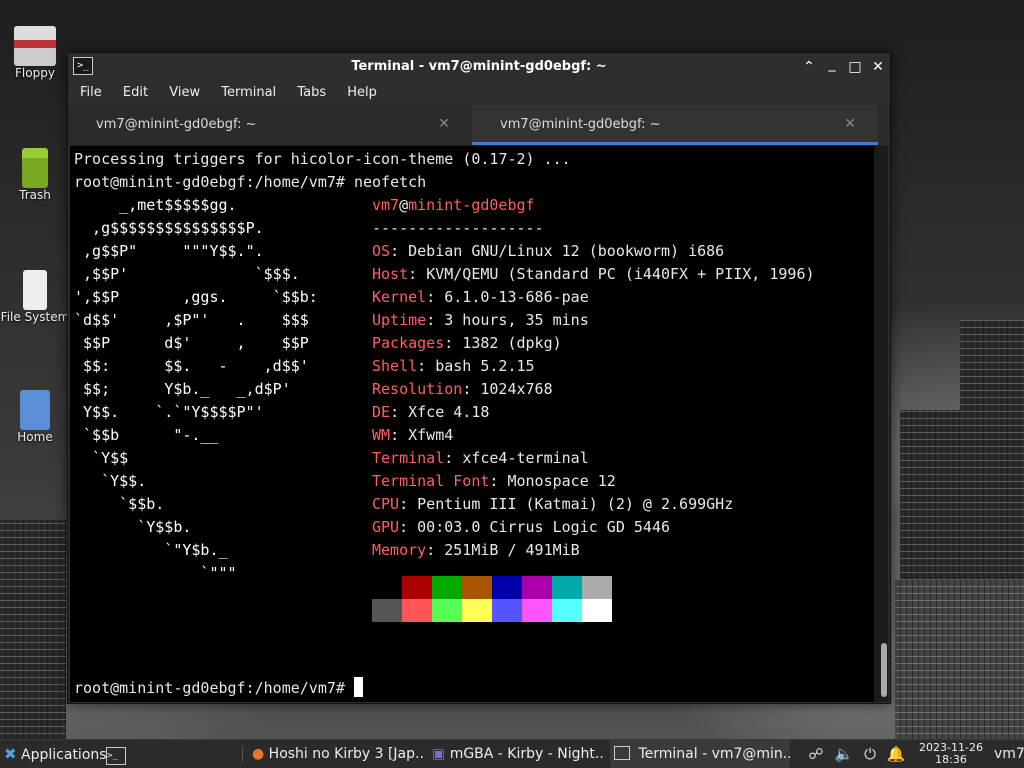 This screenshot has height=768, width=1024. Describe the element at coordinates (110, 481) in the screenshot. I see `logo-line: `Y$$.` at that location.